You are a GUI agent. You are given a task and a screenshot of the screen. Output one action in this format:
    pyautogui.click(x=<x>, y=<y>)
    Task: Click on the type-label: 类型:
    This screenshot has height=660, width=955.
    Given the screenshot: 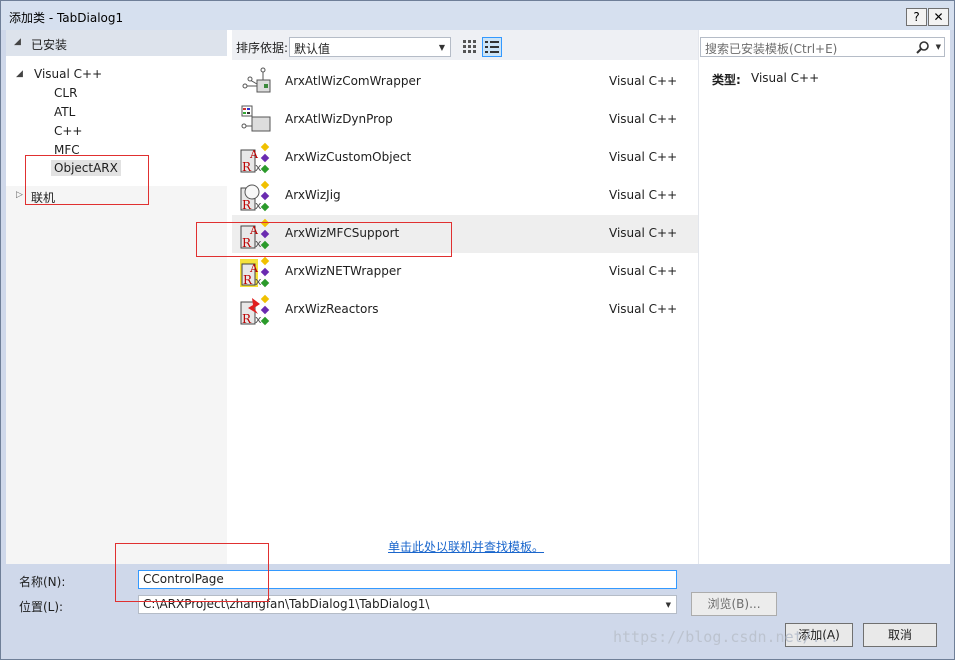 What is the action you would take?
    pyautogui.click(x=726, y=80)
    